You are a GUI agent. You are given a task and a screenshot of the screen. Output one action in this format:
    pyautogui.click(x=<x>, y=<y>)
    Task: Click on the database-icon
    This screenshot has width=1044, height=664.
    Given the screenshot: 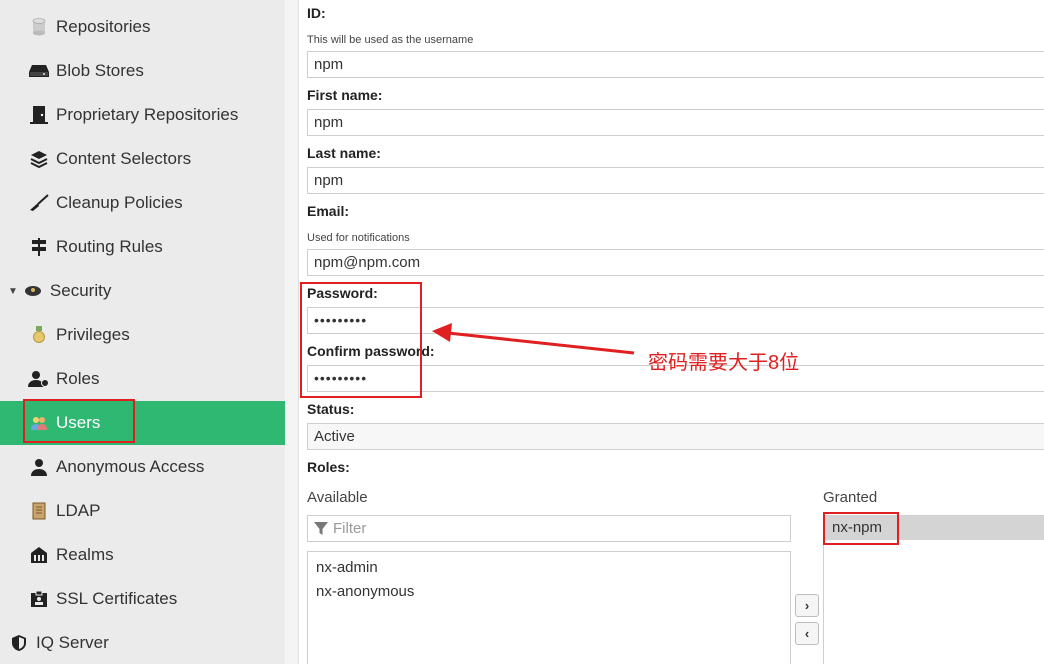 What is the action you would take?
    pyautogui.click(x=39, y=27)
    